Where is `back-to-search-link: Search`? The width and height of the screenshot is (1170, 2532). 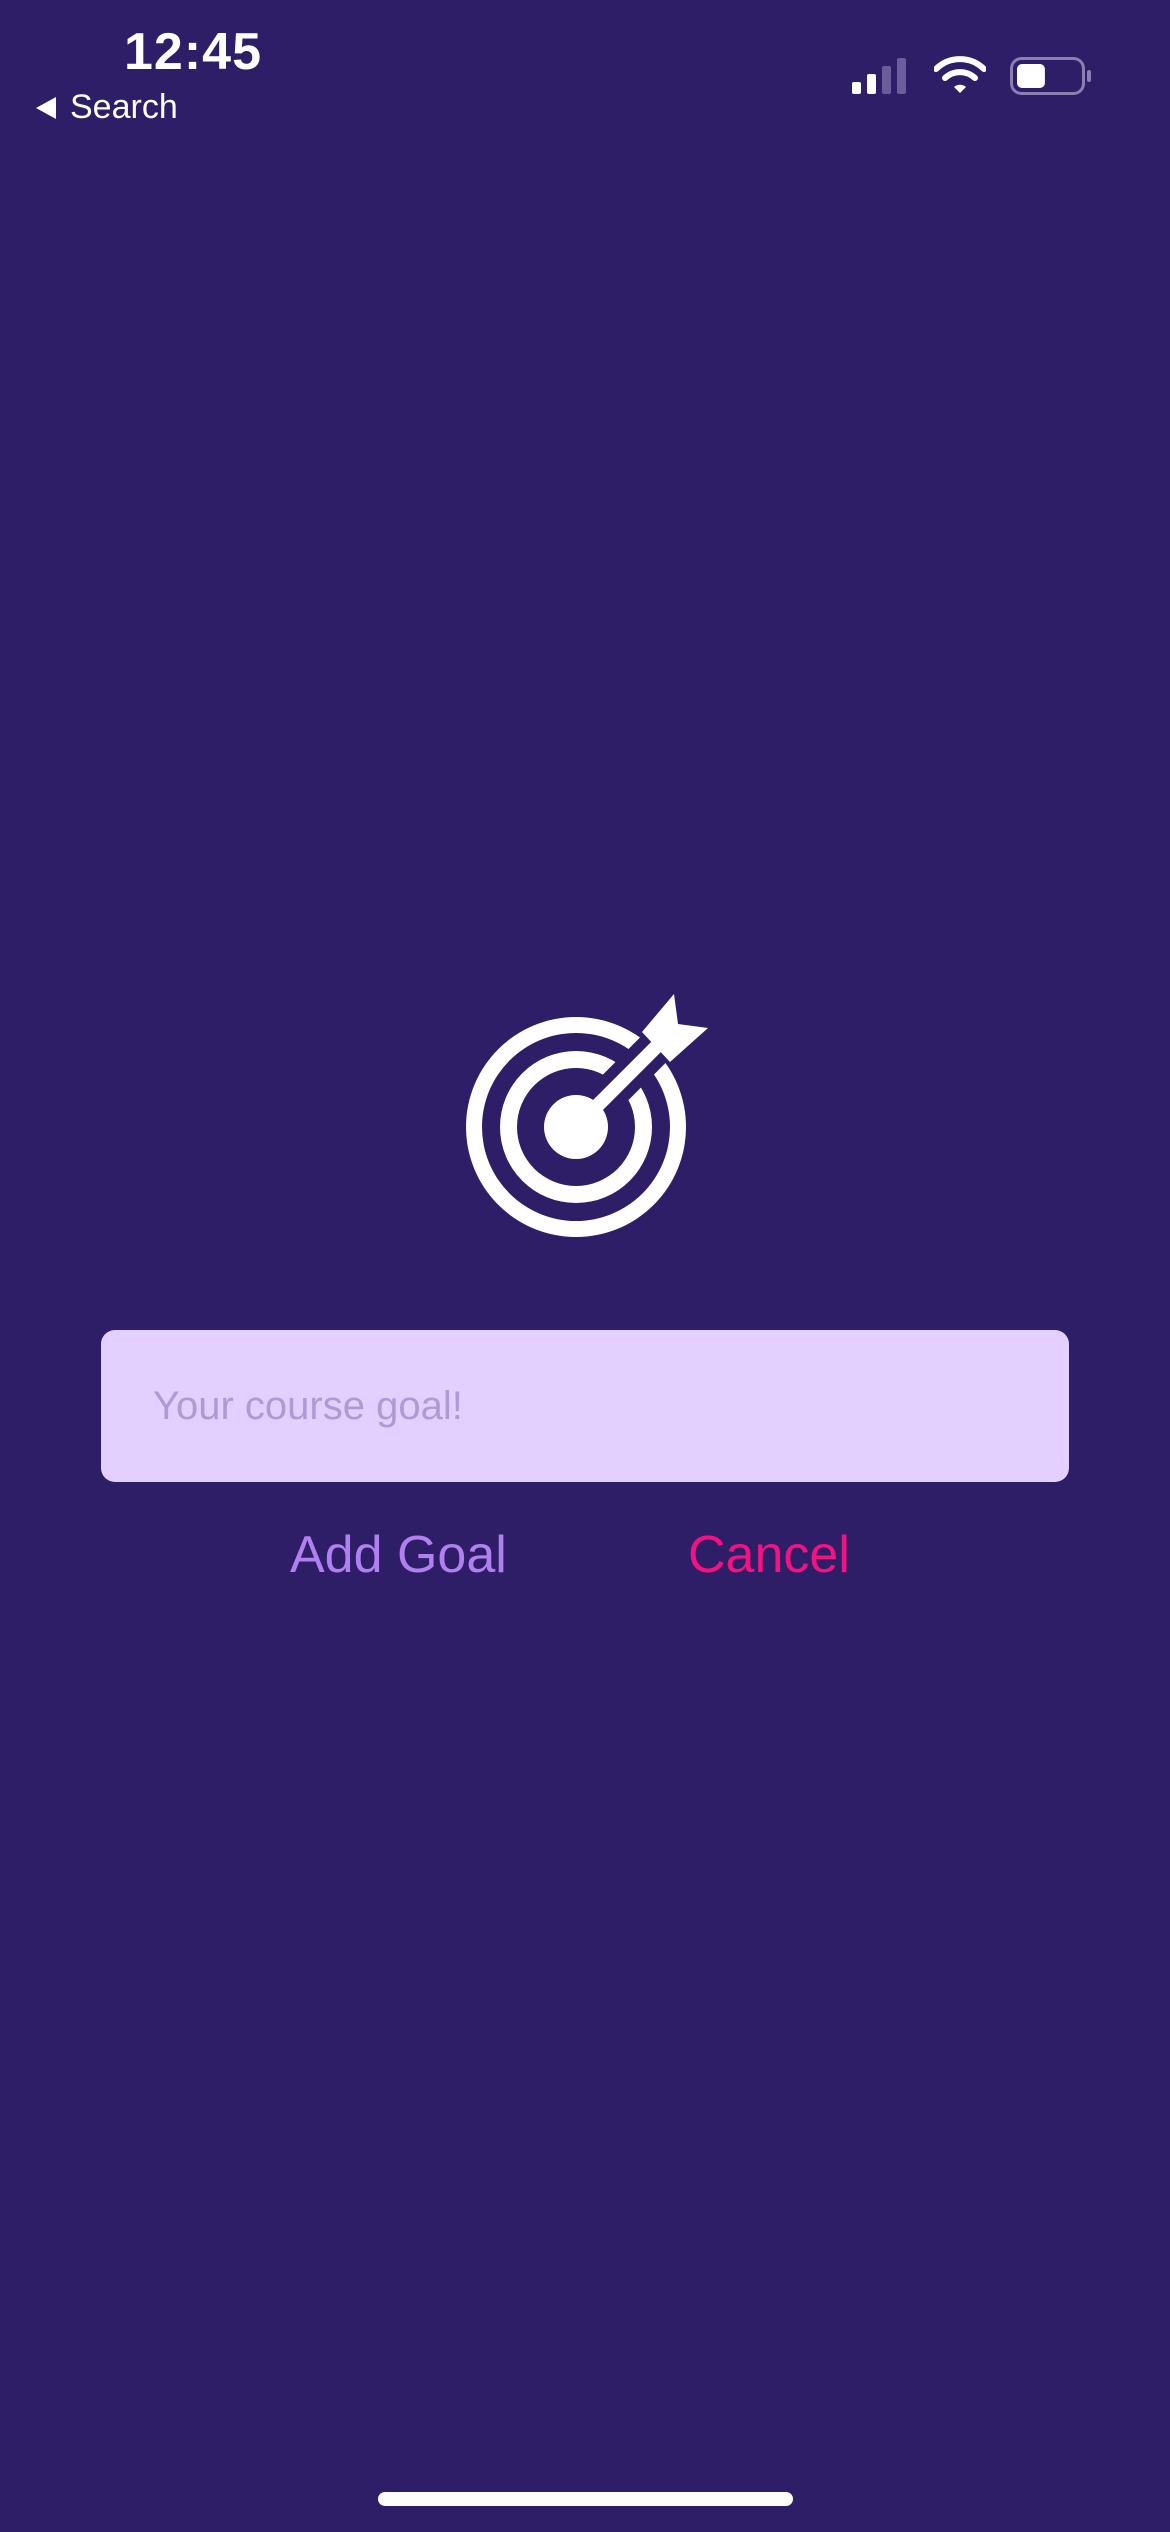
back-to-search-link: Search is located at coordinates (107, 107).